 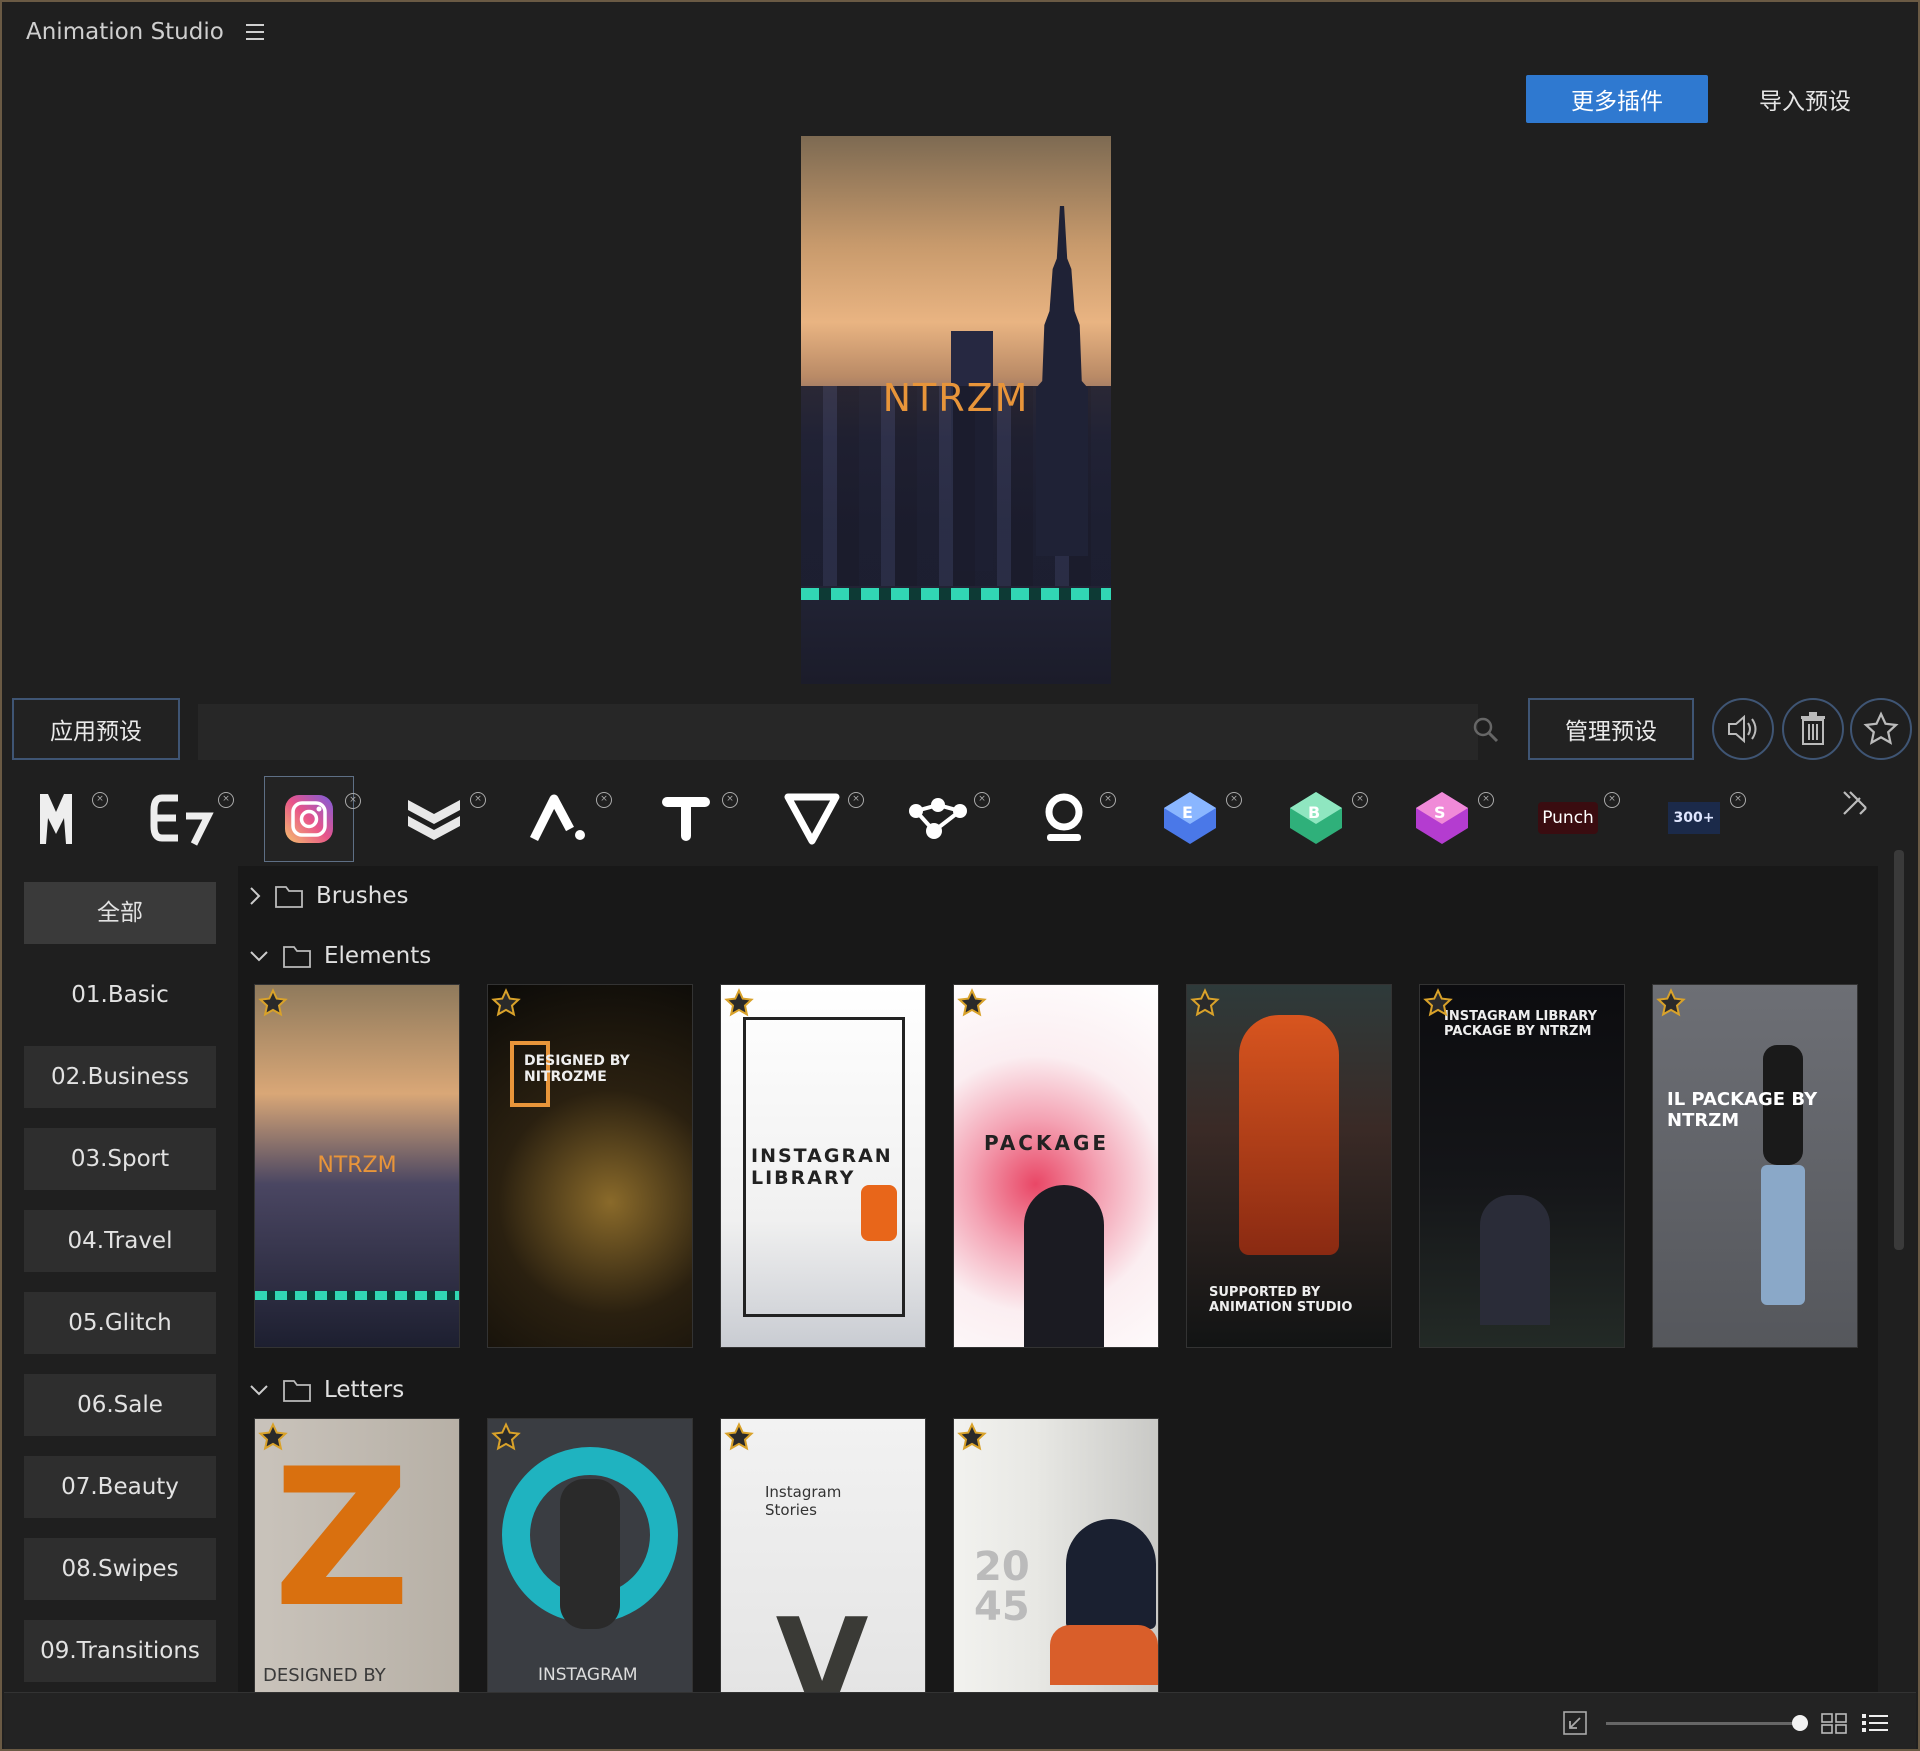 What do you see at coordinates (96, 729) in the screenshot?
I see `apply-preset-button: 应用预设` at bounding box center [96, 729].